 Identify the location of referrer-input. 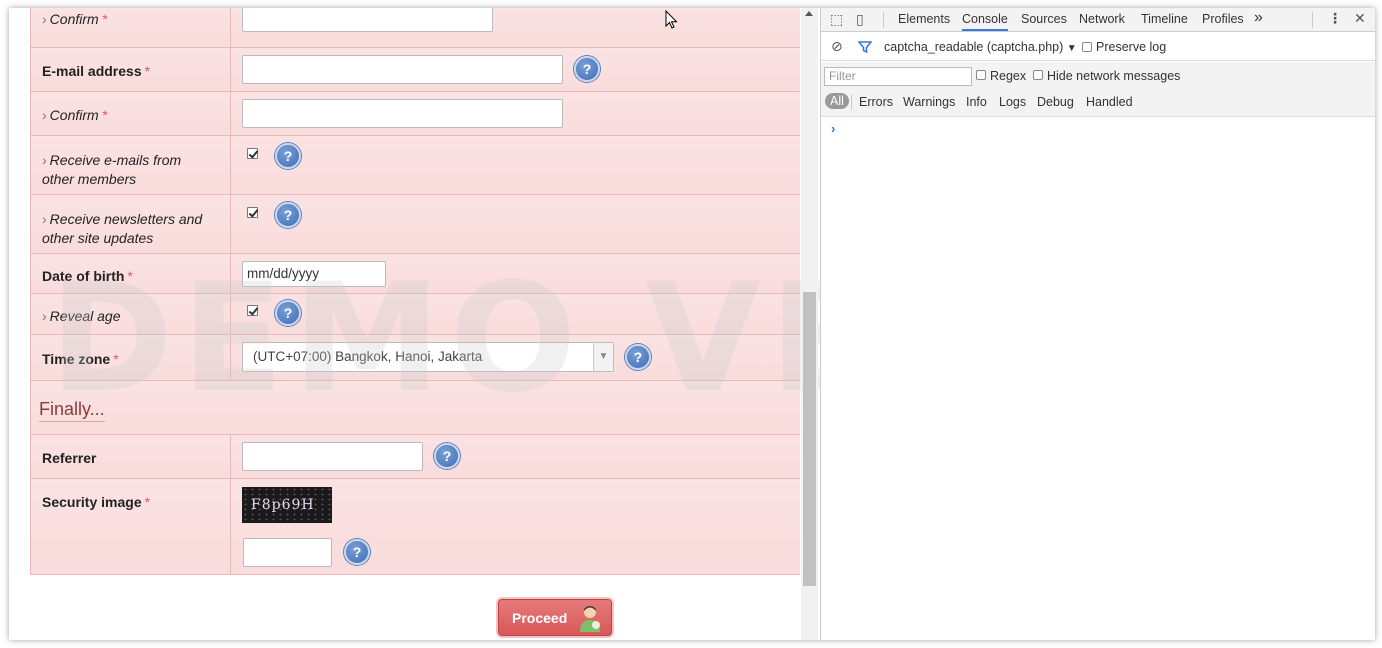
(332, 456).